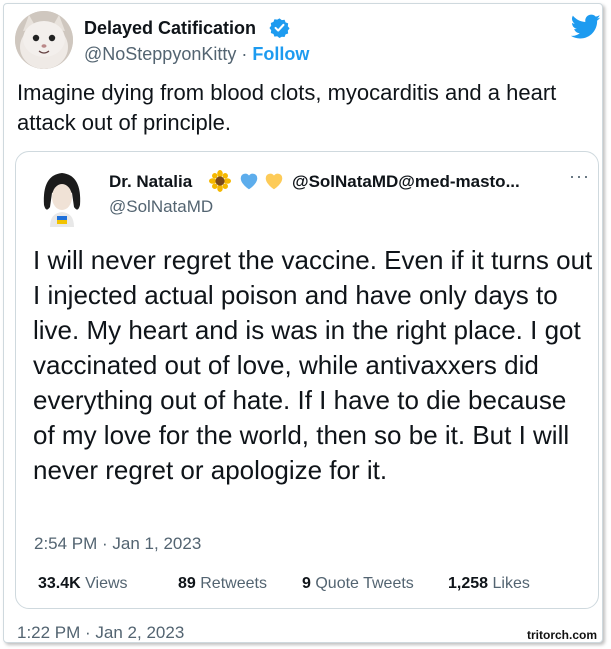 Image resolution: width=611 pixels, height=649 pixels. What do you see at coordinates (44, 40) in the screenshot?
I see `author-avatar` at bounding box center [44, 40].